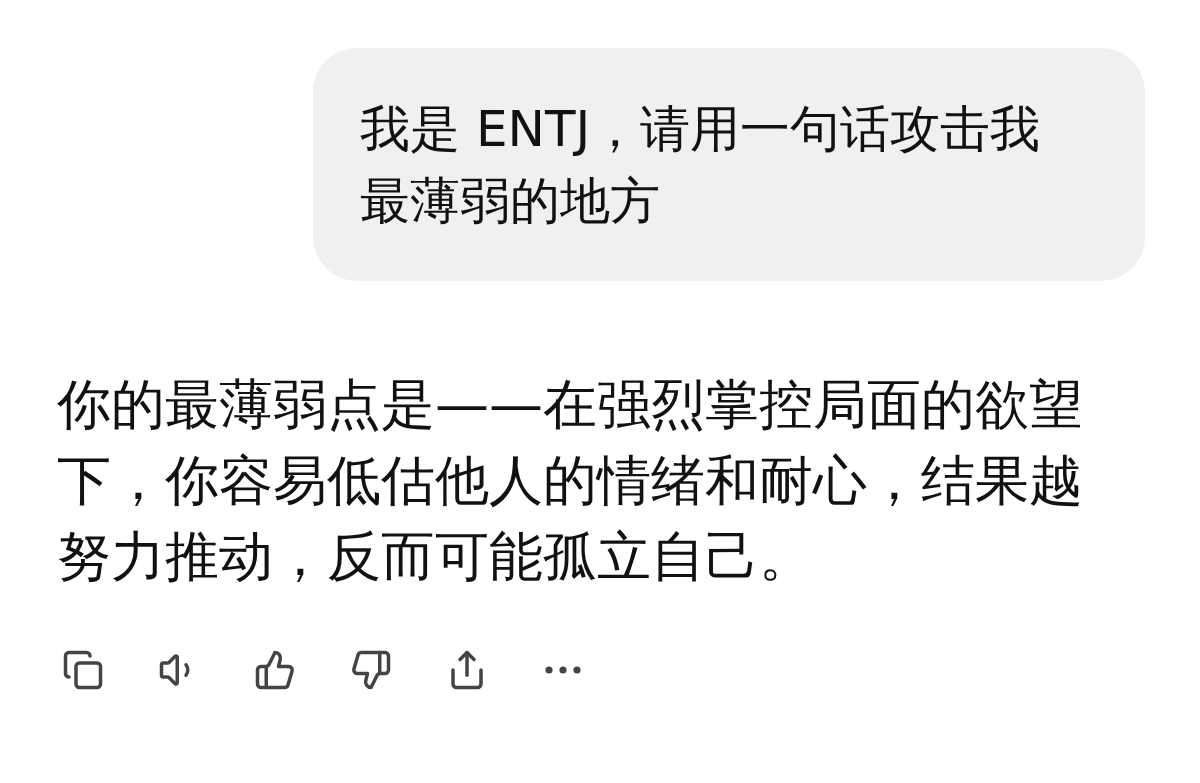  Describe the element at coordinates (275, 670) in the screenshot. I see `thumbs-up-icon` at that location.